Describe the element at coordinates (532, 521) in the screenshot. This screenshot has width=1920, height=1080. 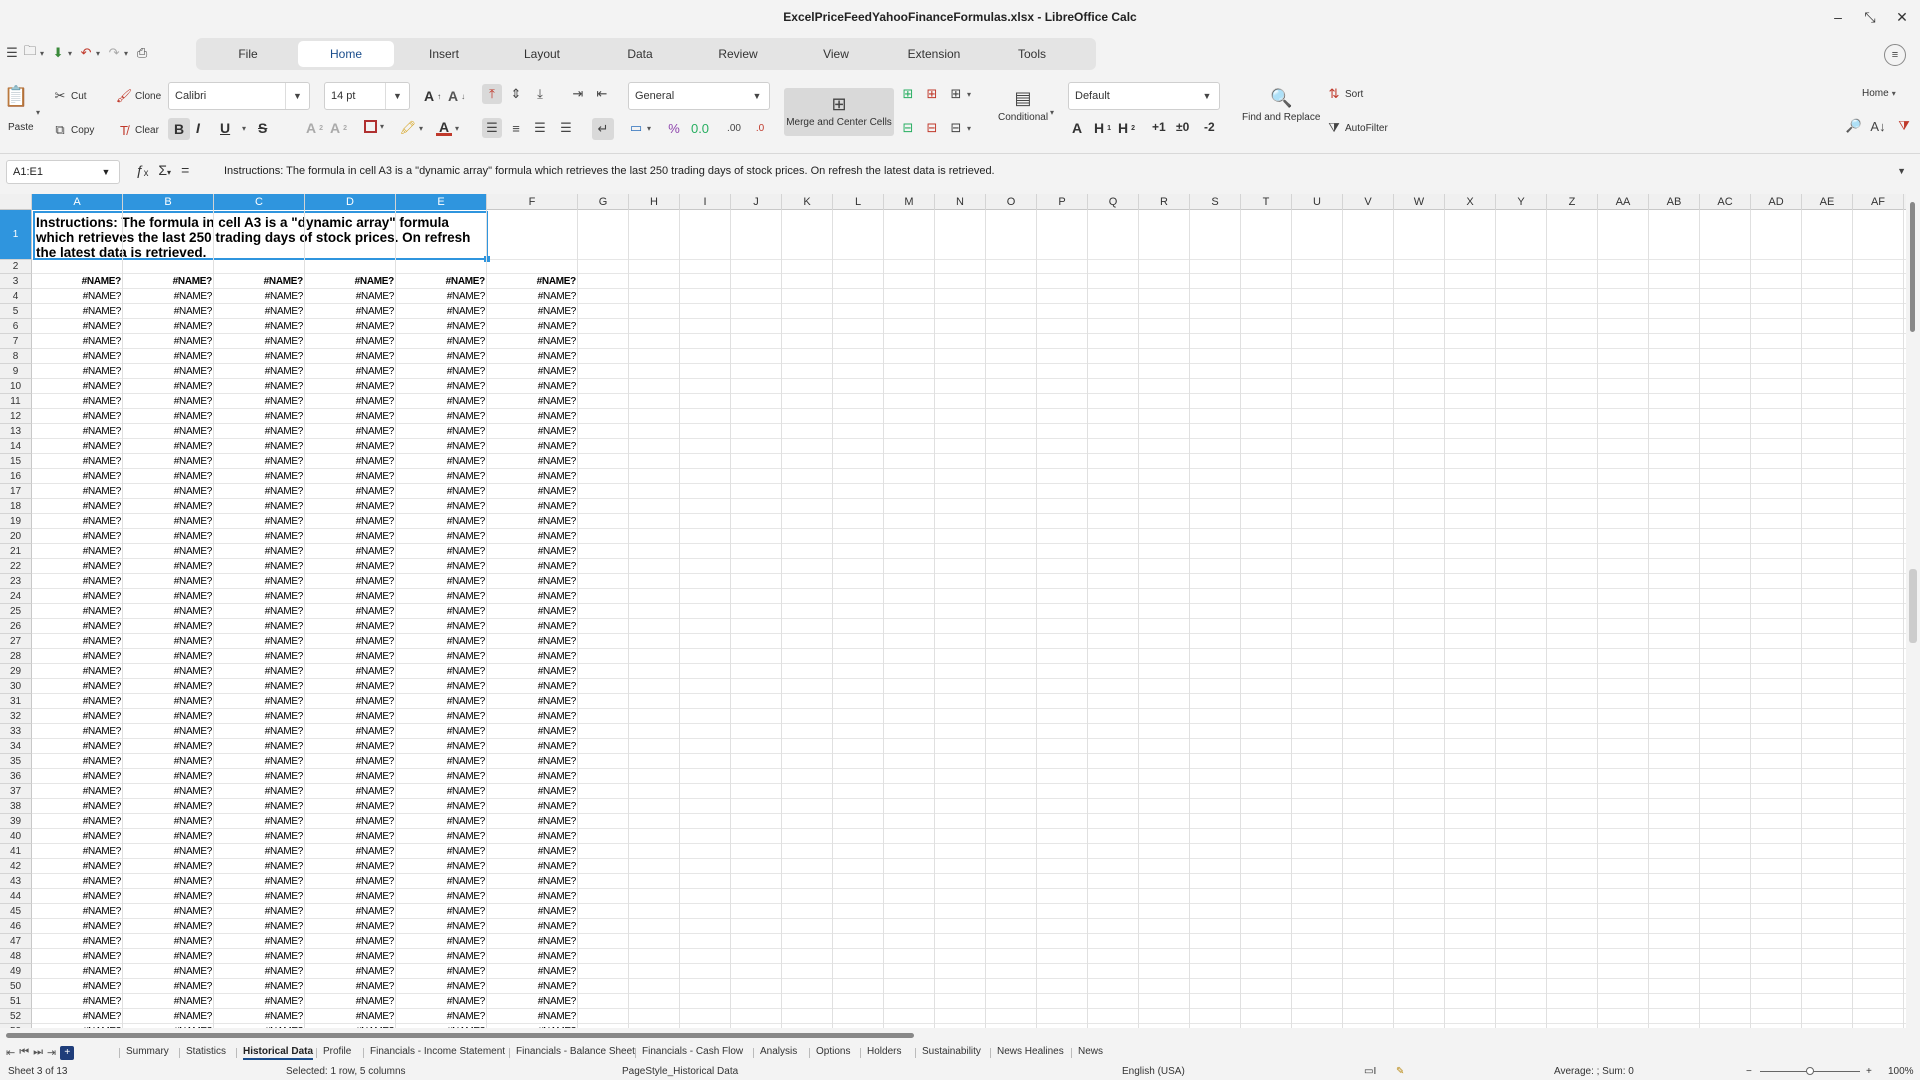
I see `cell-f19: #NAME?` at that location.